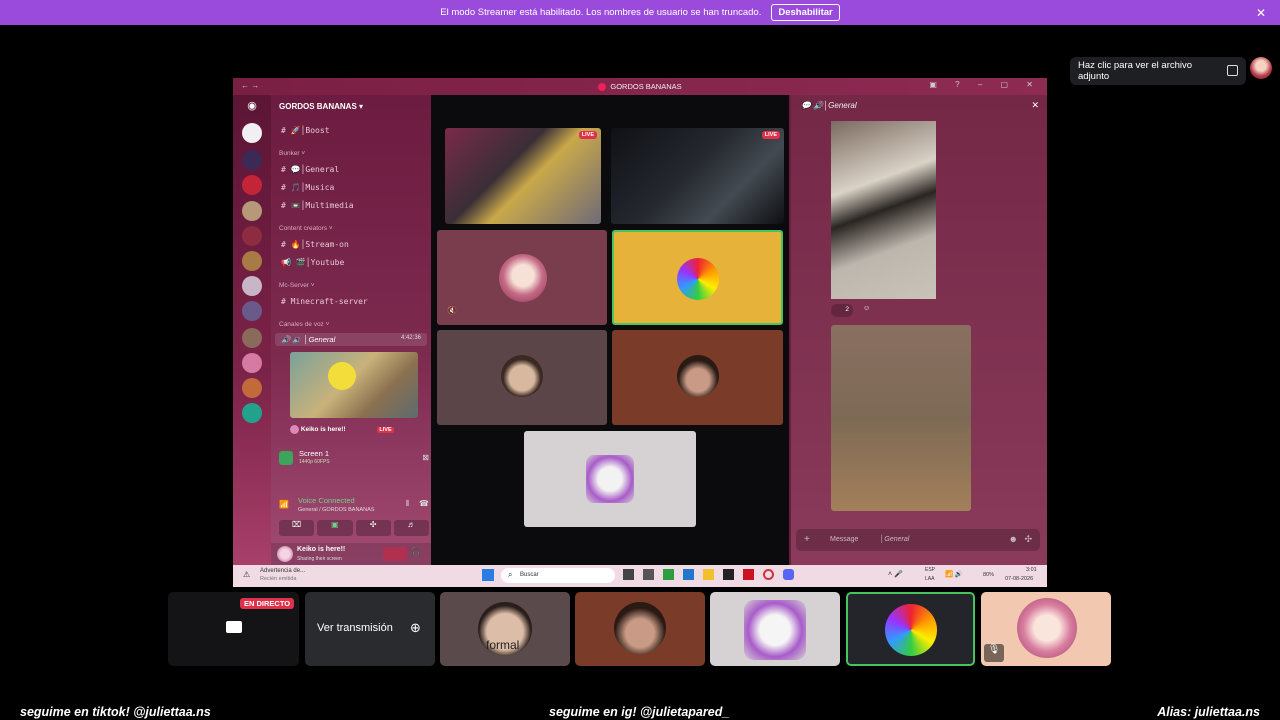 Image resolution: width=1280 pixels, height=720 pixels. Describe the element at coordinates (628, 574) in the screenshot. I see `task-view-icon` at that location.